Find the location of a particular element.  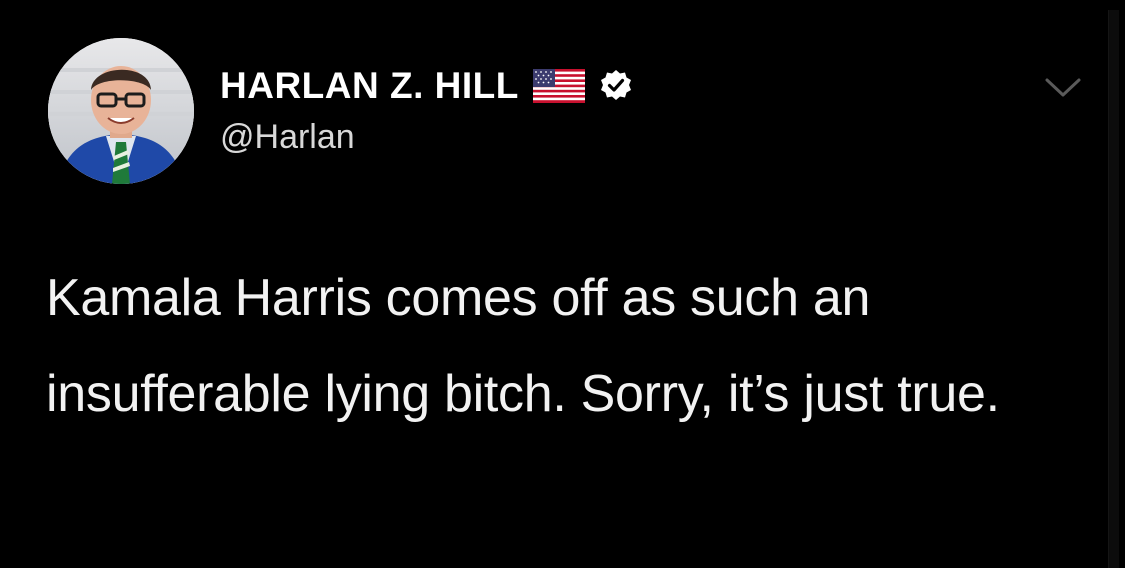

avatar is located at coordinates (121, 111).